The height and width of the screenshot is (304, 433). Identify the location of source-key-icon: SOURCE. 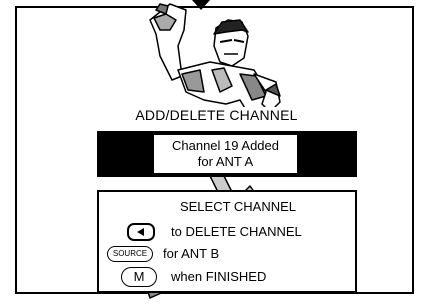
(130, 254).